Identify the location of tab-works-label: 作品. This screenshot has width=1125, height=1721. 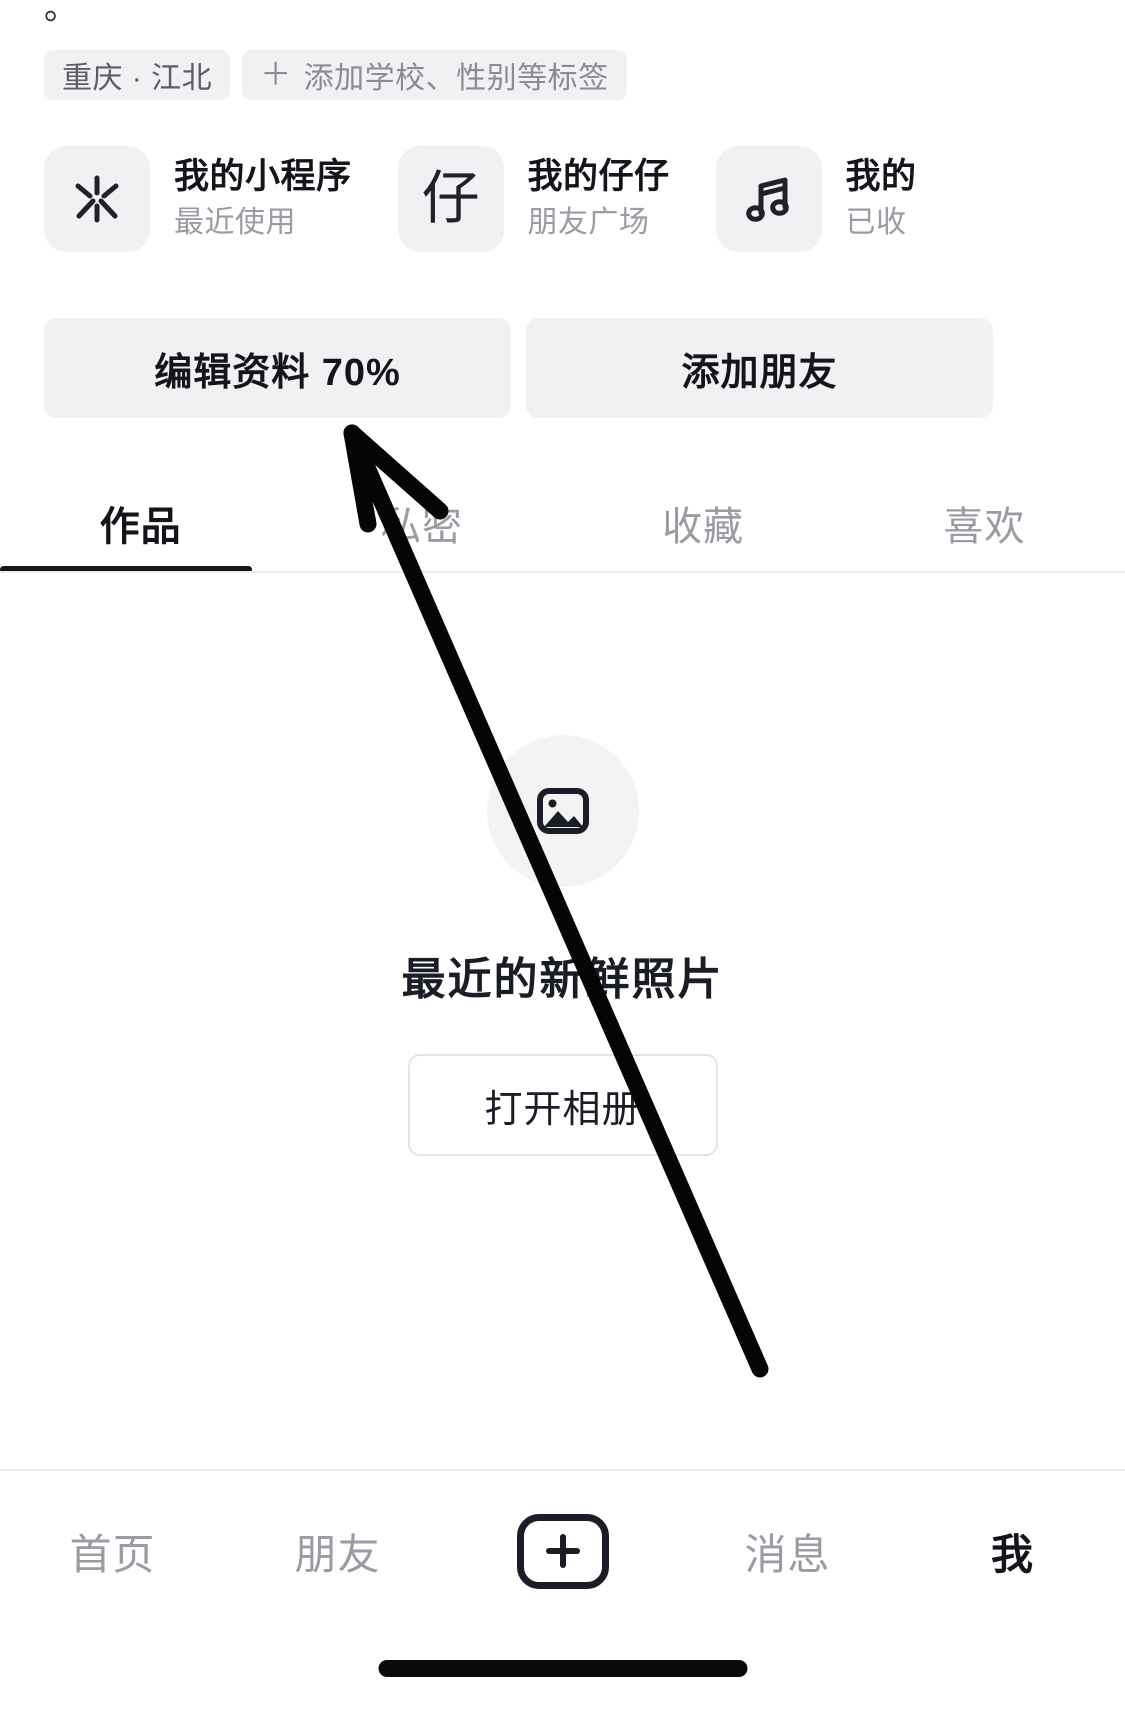
(140, 527).